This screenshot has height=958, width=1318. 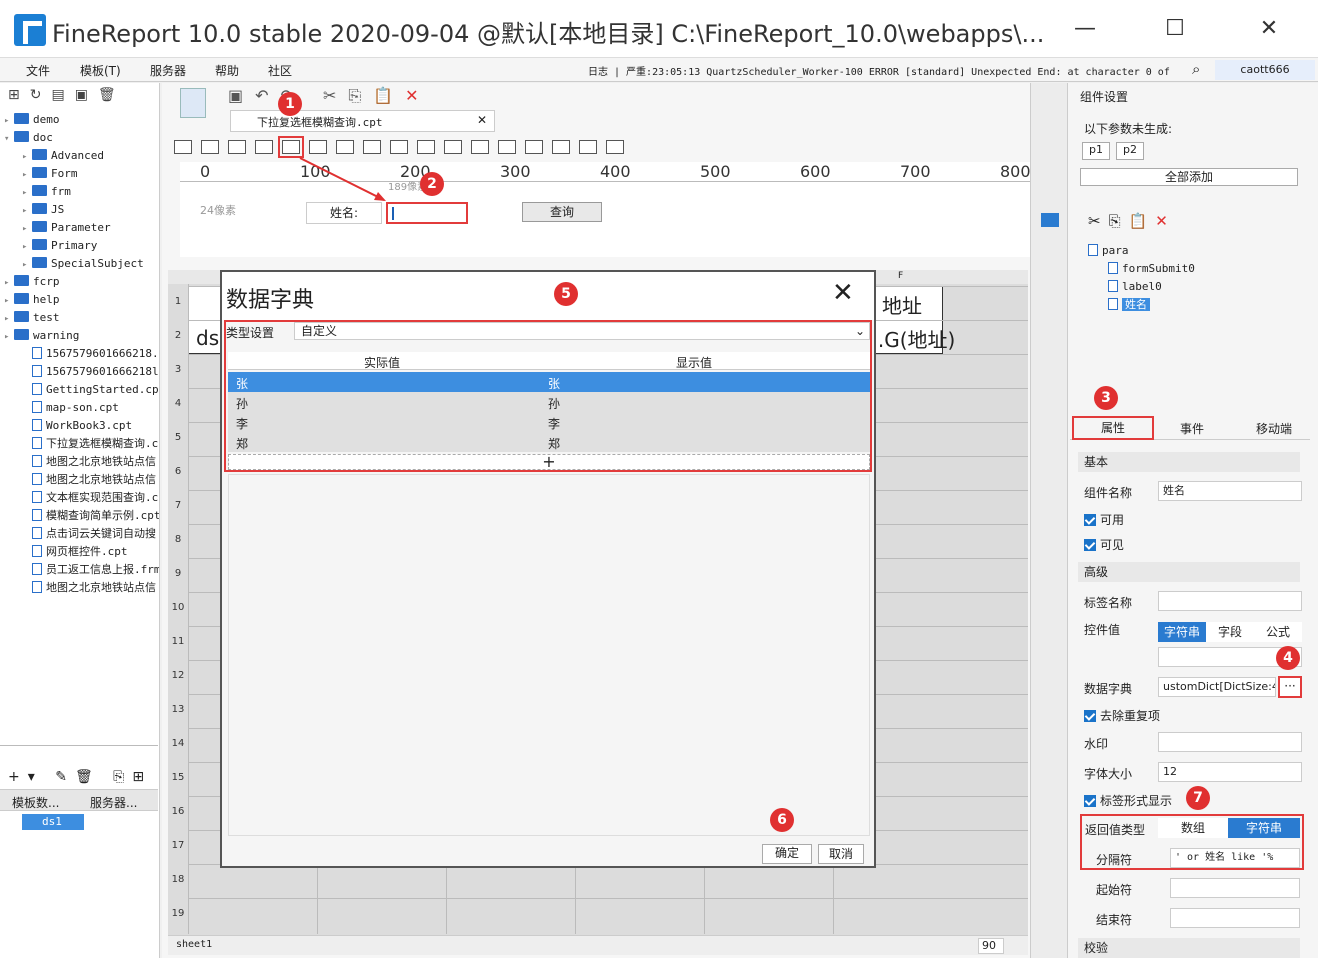 What do you see at coordinates (193, 103) in the screenshot?
I see `new-template-icon` at bounding box center [193, 103].